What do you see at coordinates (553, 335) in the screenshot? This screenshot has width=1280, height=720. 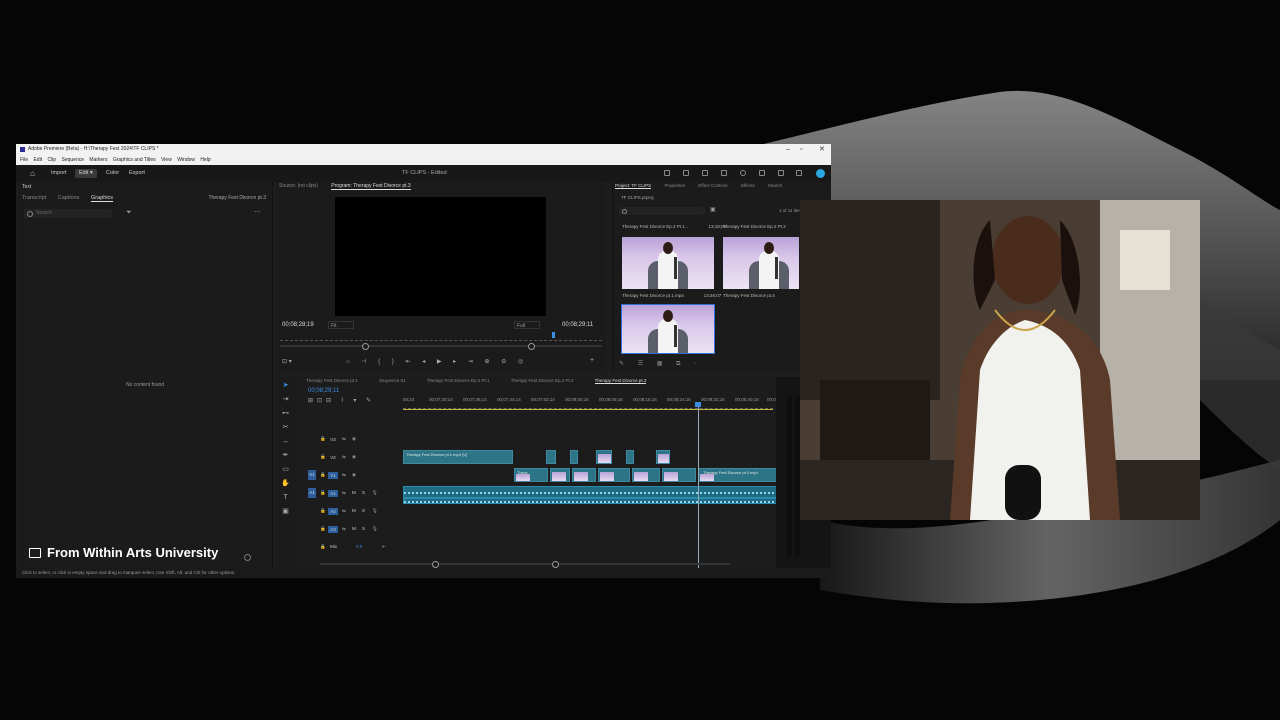 I see `monitor-playhead` at bounding box center [553, 335].